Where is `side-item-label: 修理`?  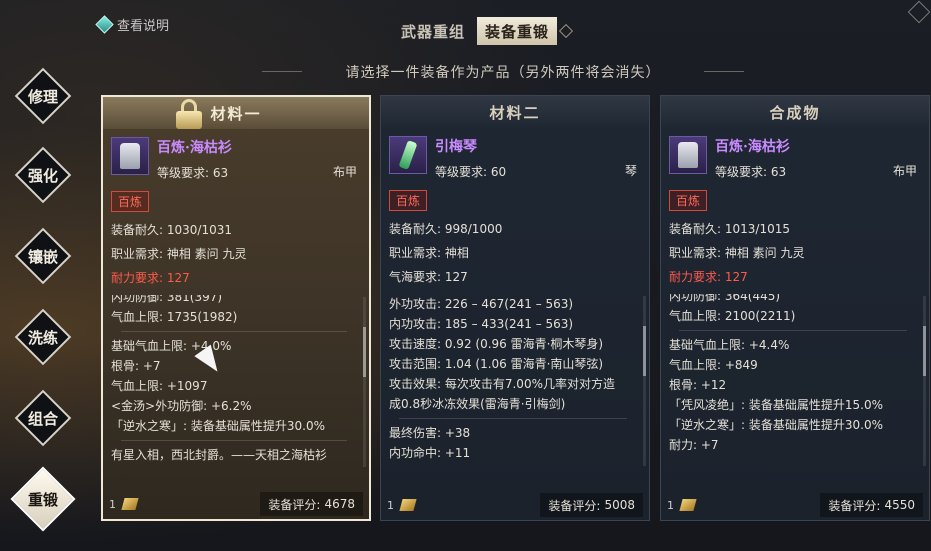 side-item-label: 修理 is located at coordinates (42, 96).